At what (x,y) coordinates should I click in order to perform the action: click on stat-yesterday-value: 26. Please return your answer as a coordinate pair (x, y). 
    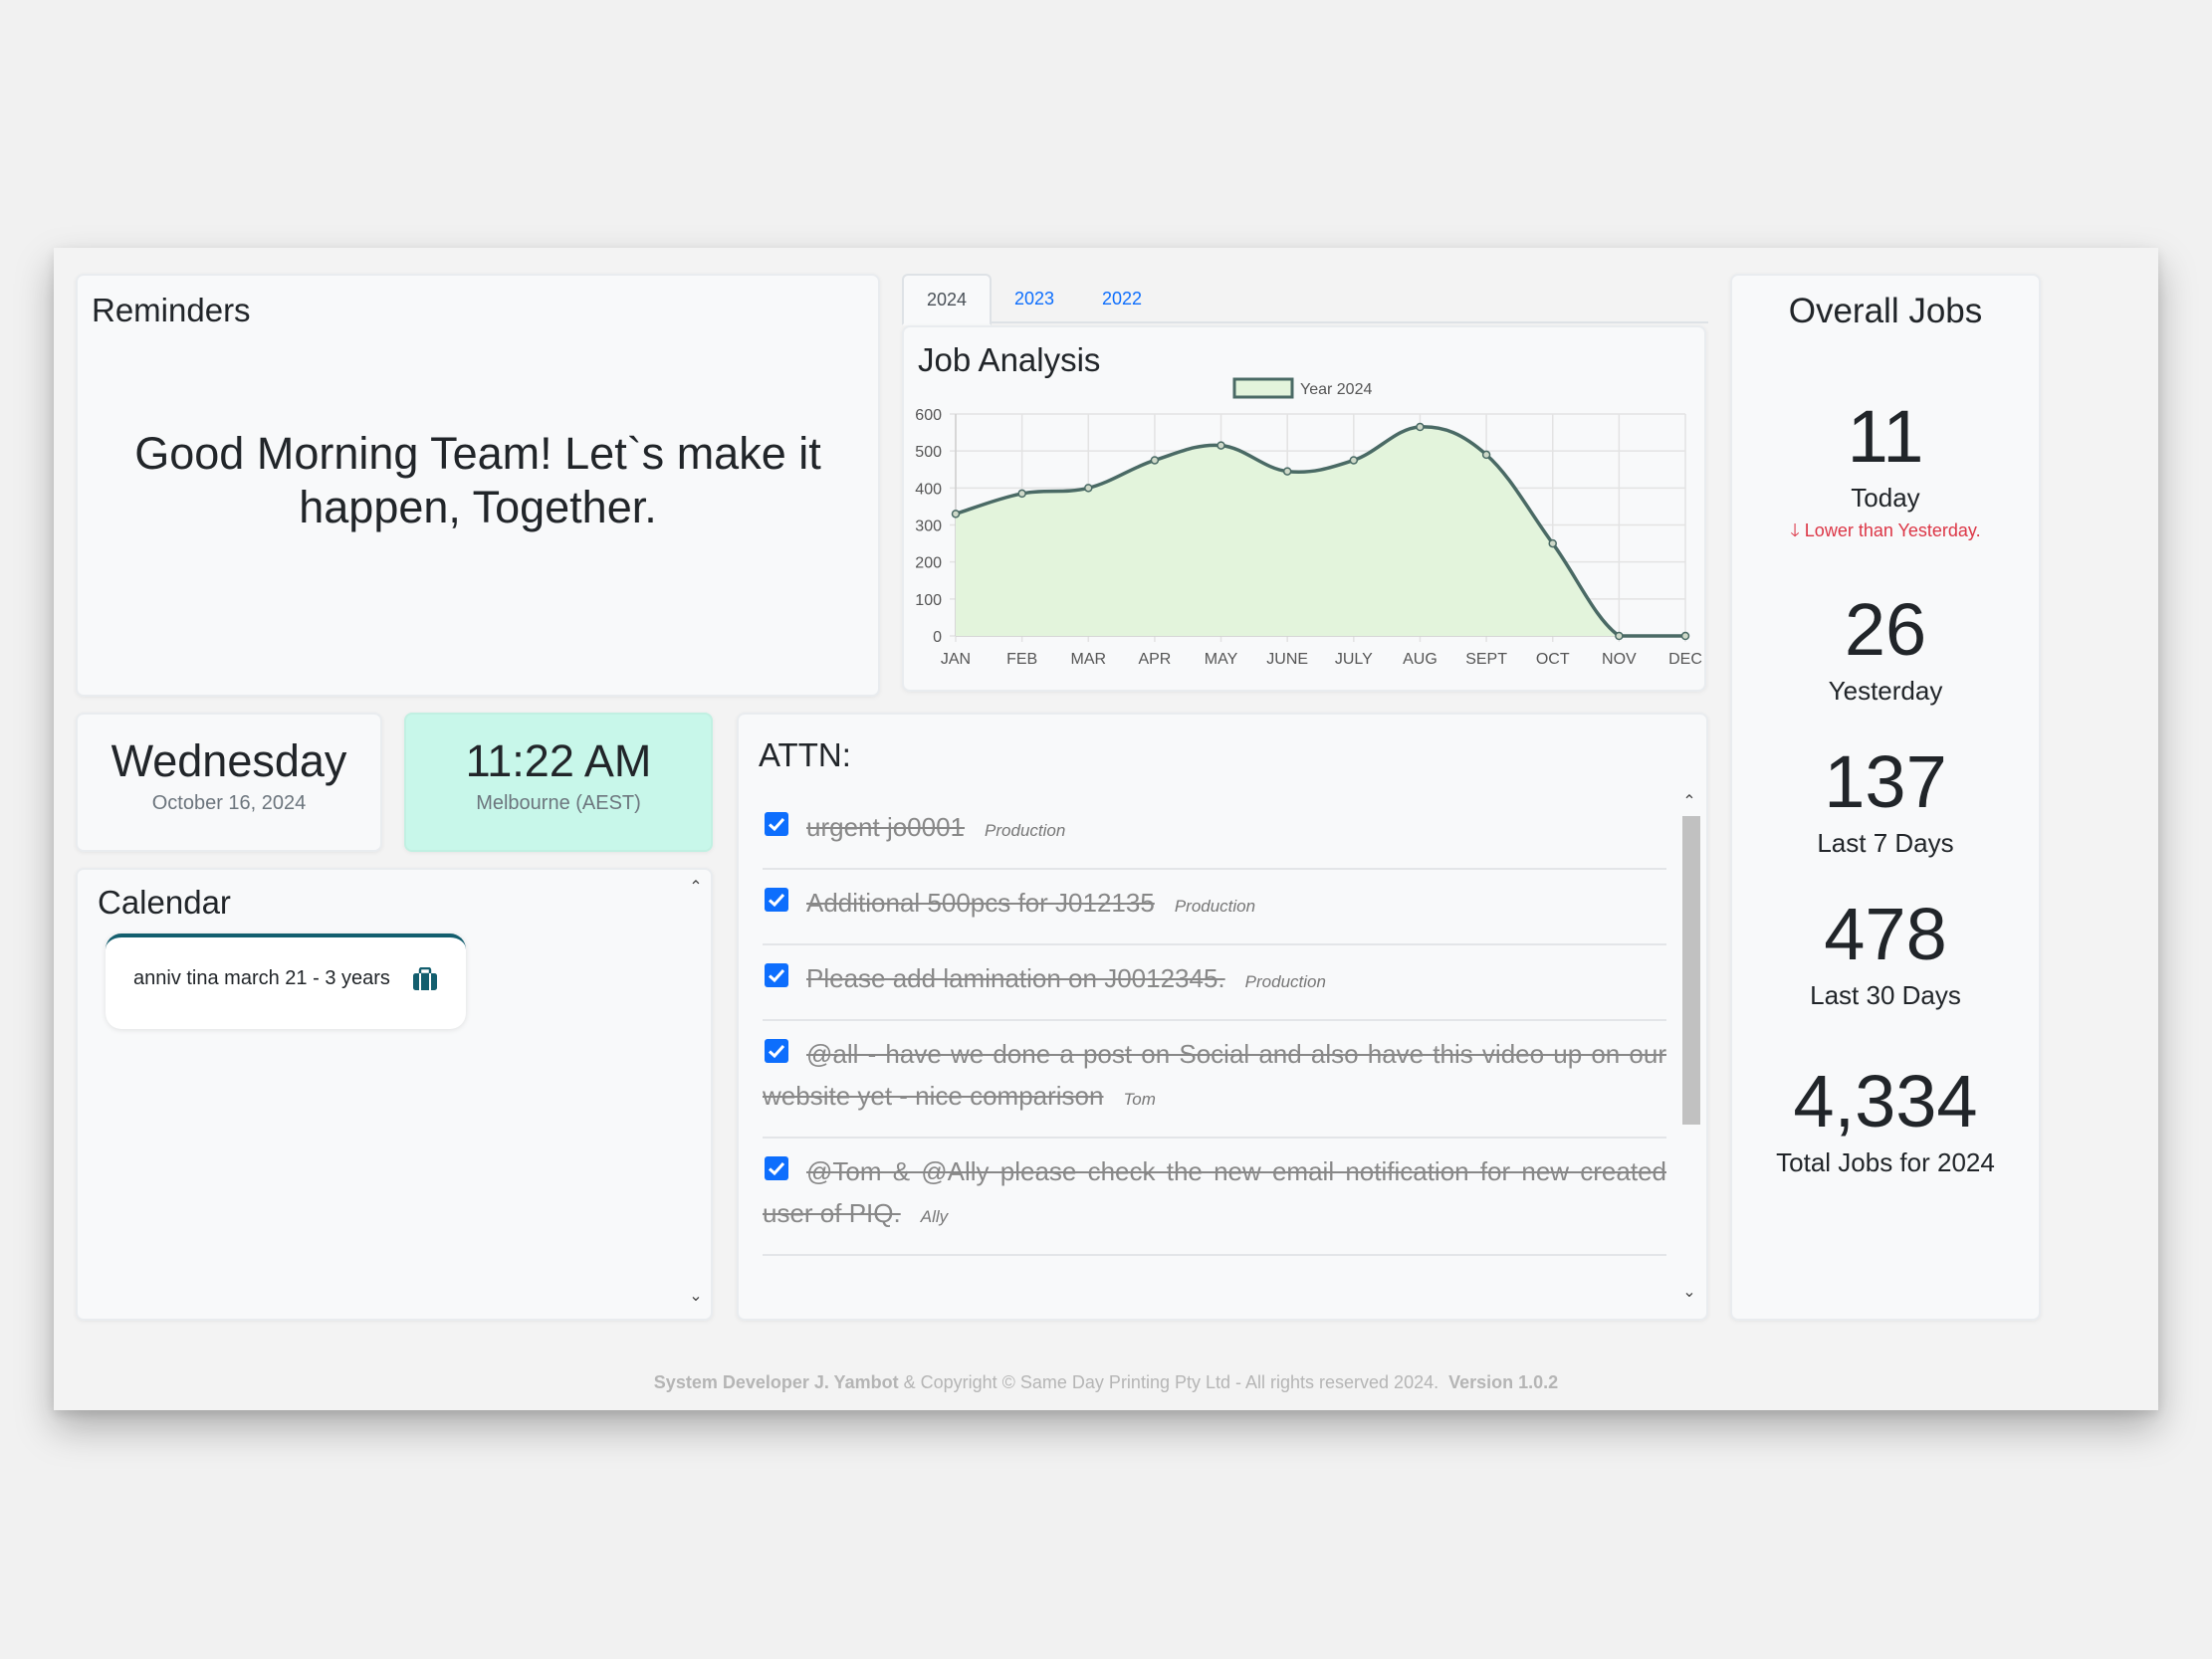
    Looking at the image, I should click on (1885, 629).